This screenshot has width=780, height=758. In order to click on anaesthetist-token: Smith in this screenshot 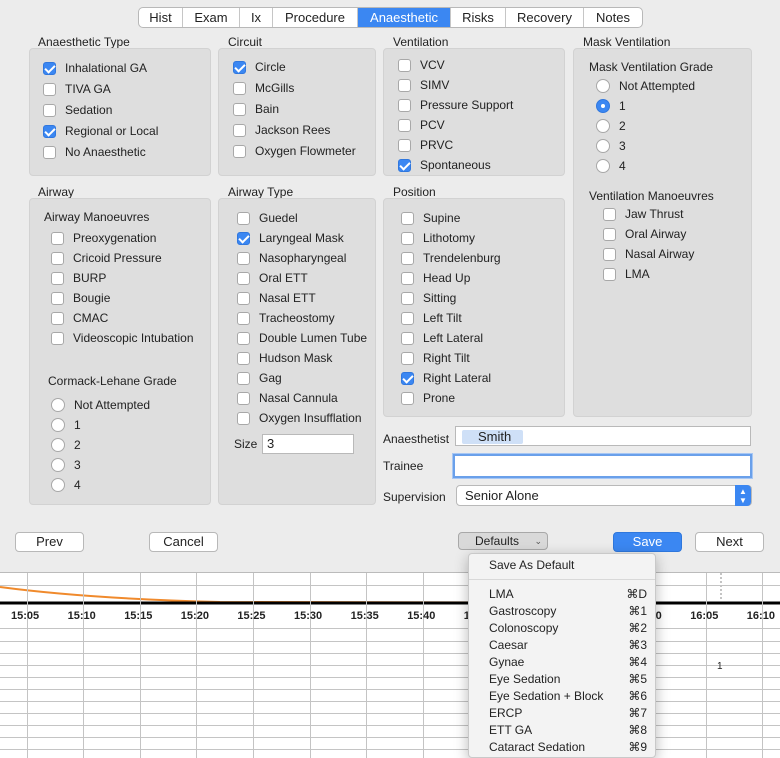, I will do `click(493, 437)`.